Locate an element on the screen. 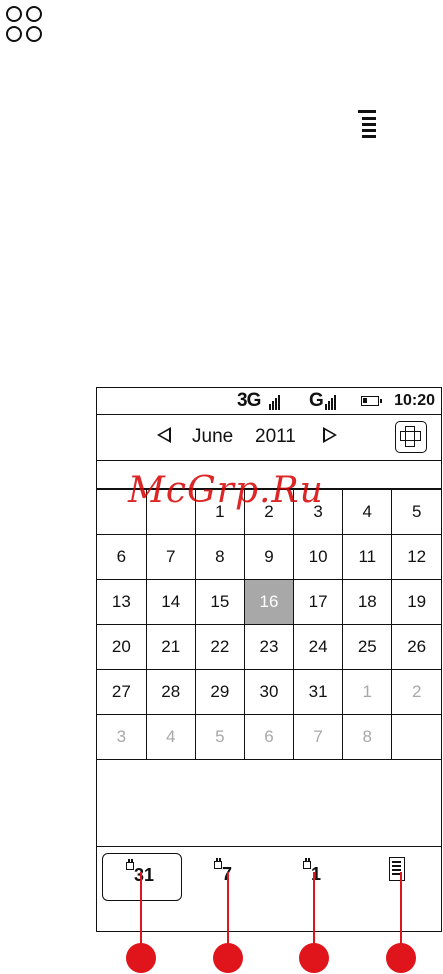  watermark: McGrp.Ru is located at coordinates (226, 490).